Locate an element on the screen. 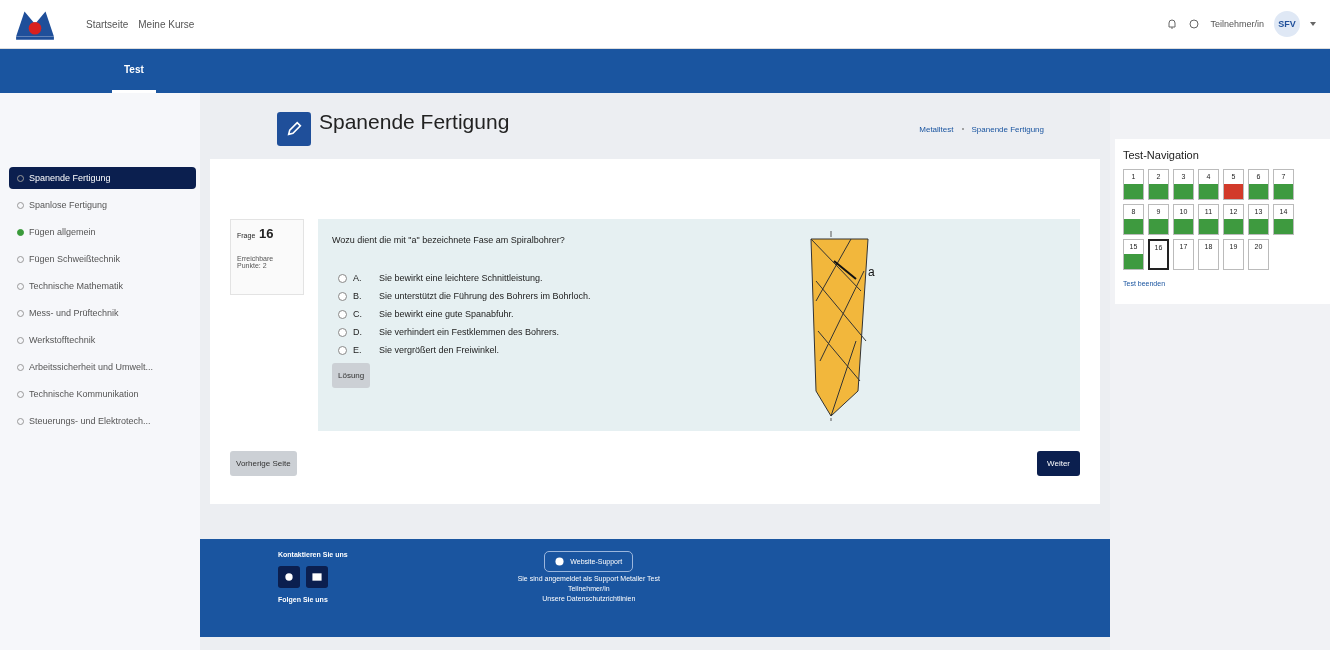 The width and height of the screenshot is (1330, 650). option-letter: D. is located at coordinates (358, 332).